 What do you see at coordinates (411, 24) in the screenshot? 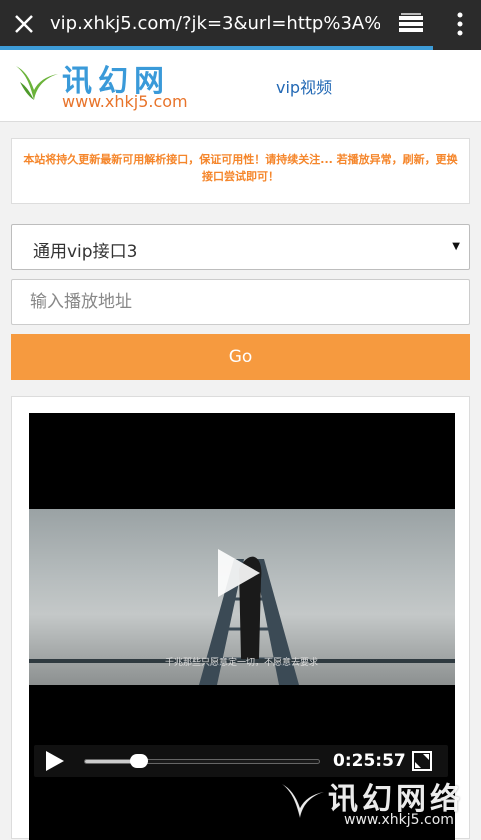
I see `tabs-icon` at bounding box center [411, 24].